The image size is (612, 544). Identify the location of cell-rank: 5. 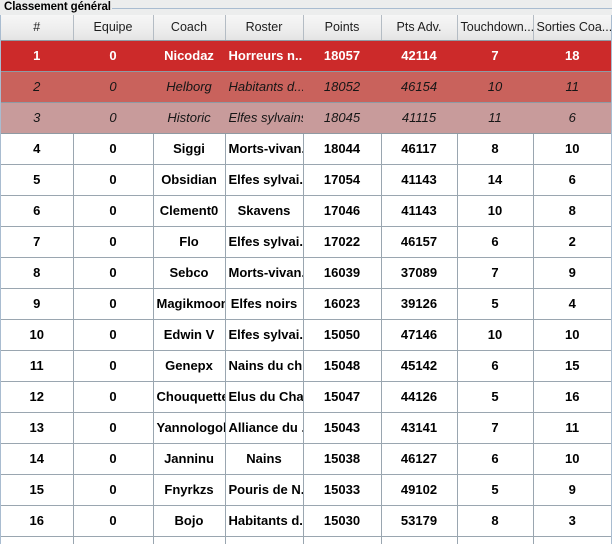
(37, 180).